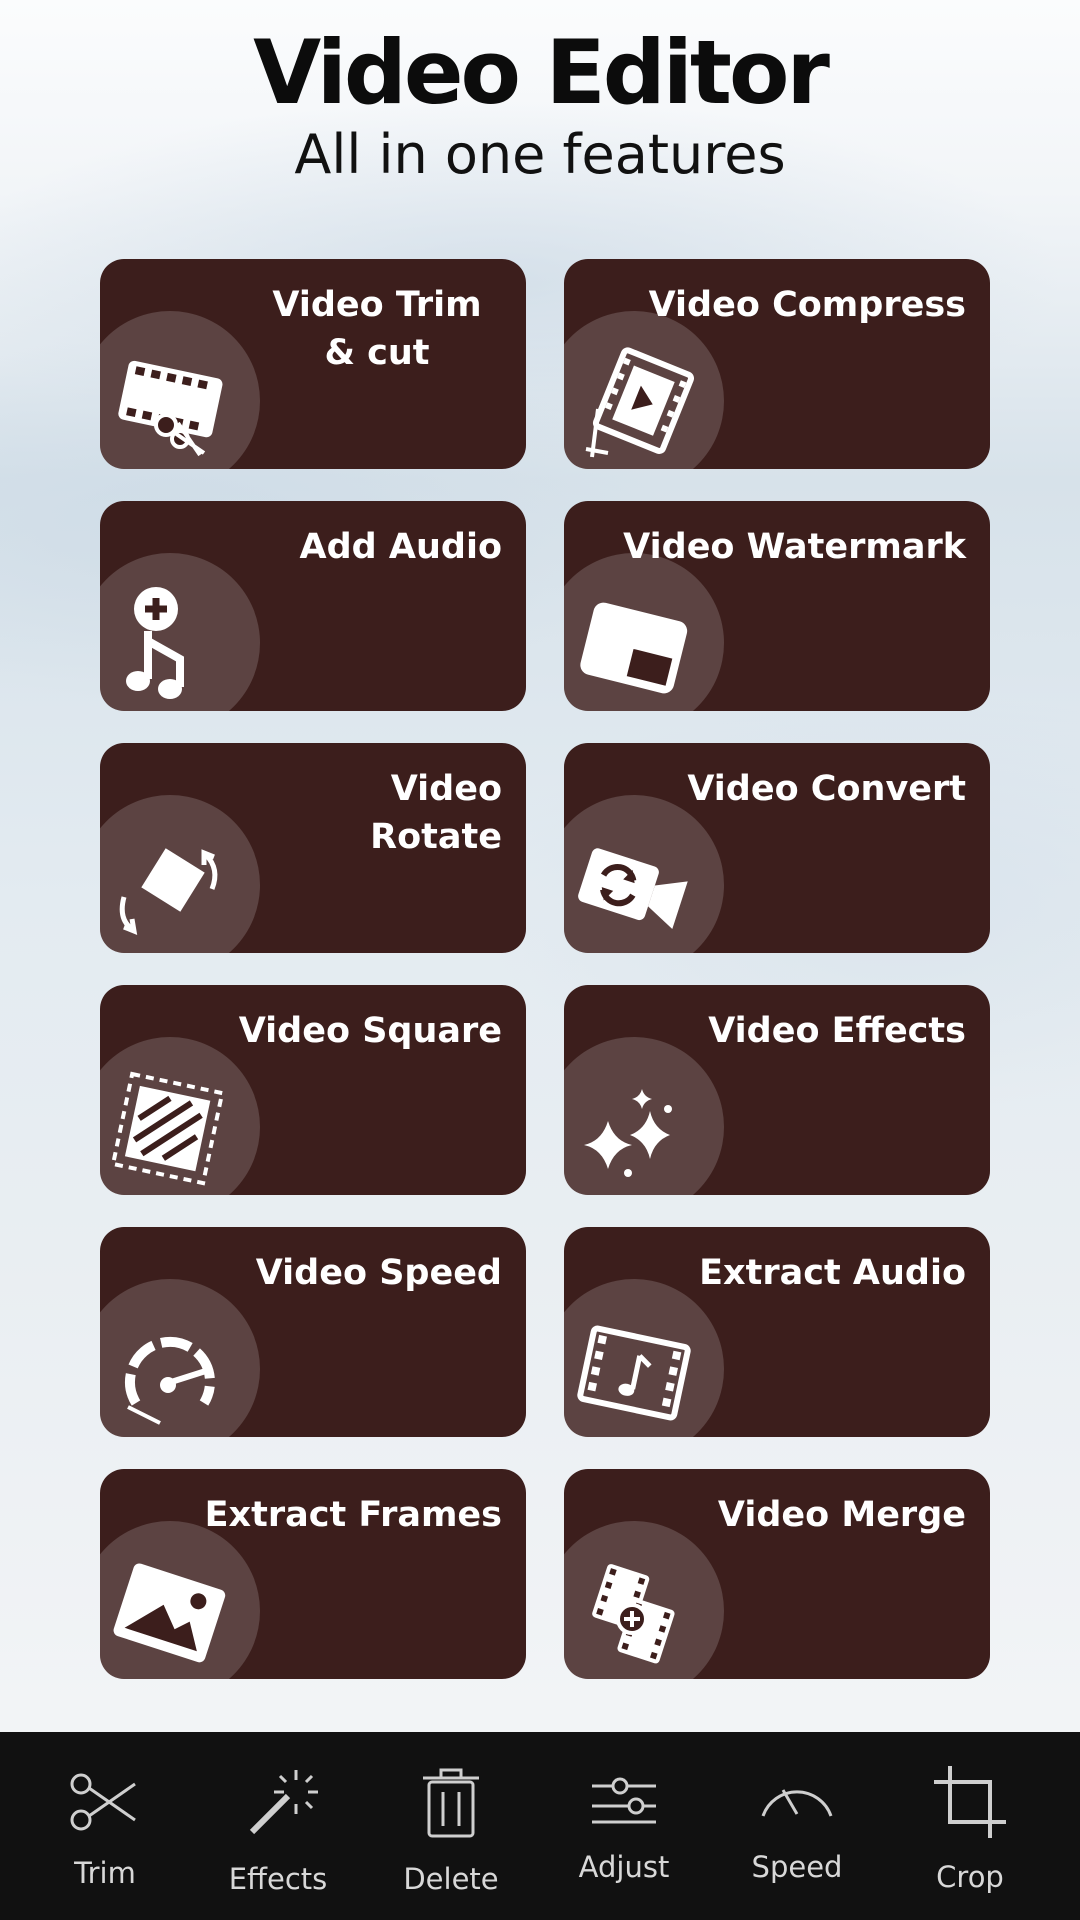  What do you see at coordinates (797, 1826) in the screenshot?
I see `toolbar-speed-button: Speed` at bounding box center [797, 1826].